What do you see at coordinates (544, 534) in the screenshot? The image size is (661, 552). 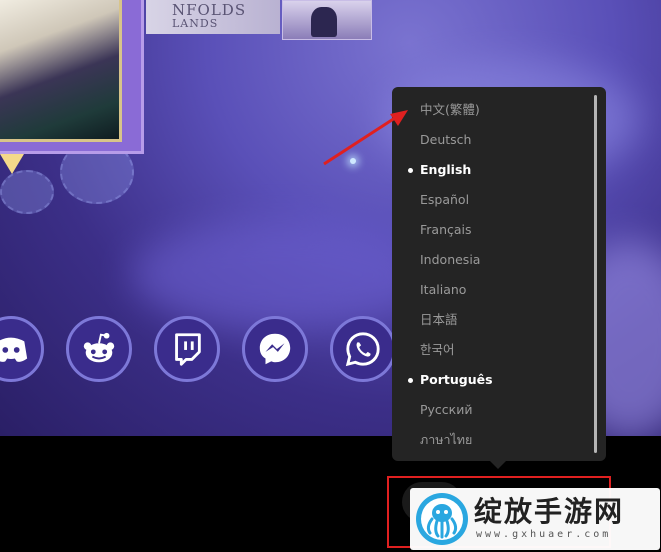 I see `watermark-url: www.gxhuaer.com` at bounding box center [544, 534].